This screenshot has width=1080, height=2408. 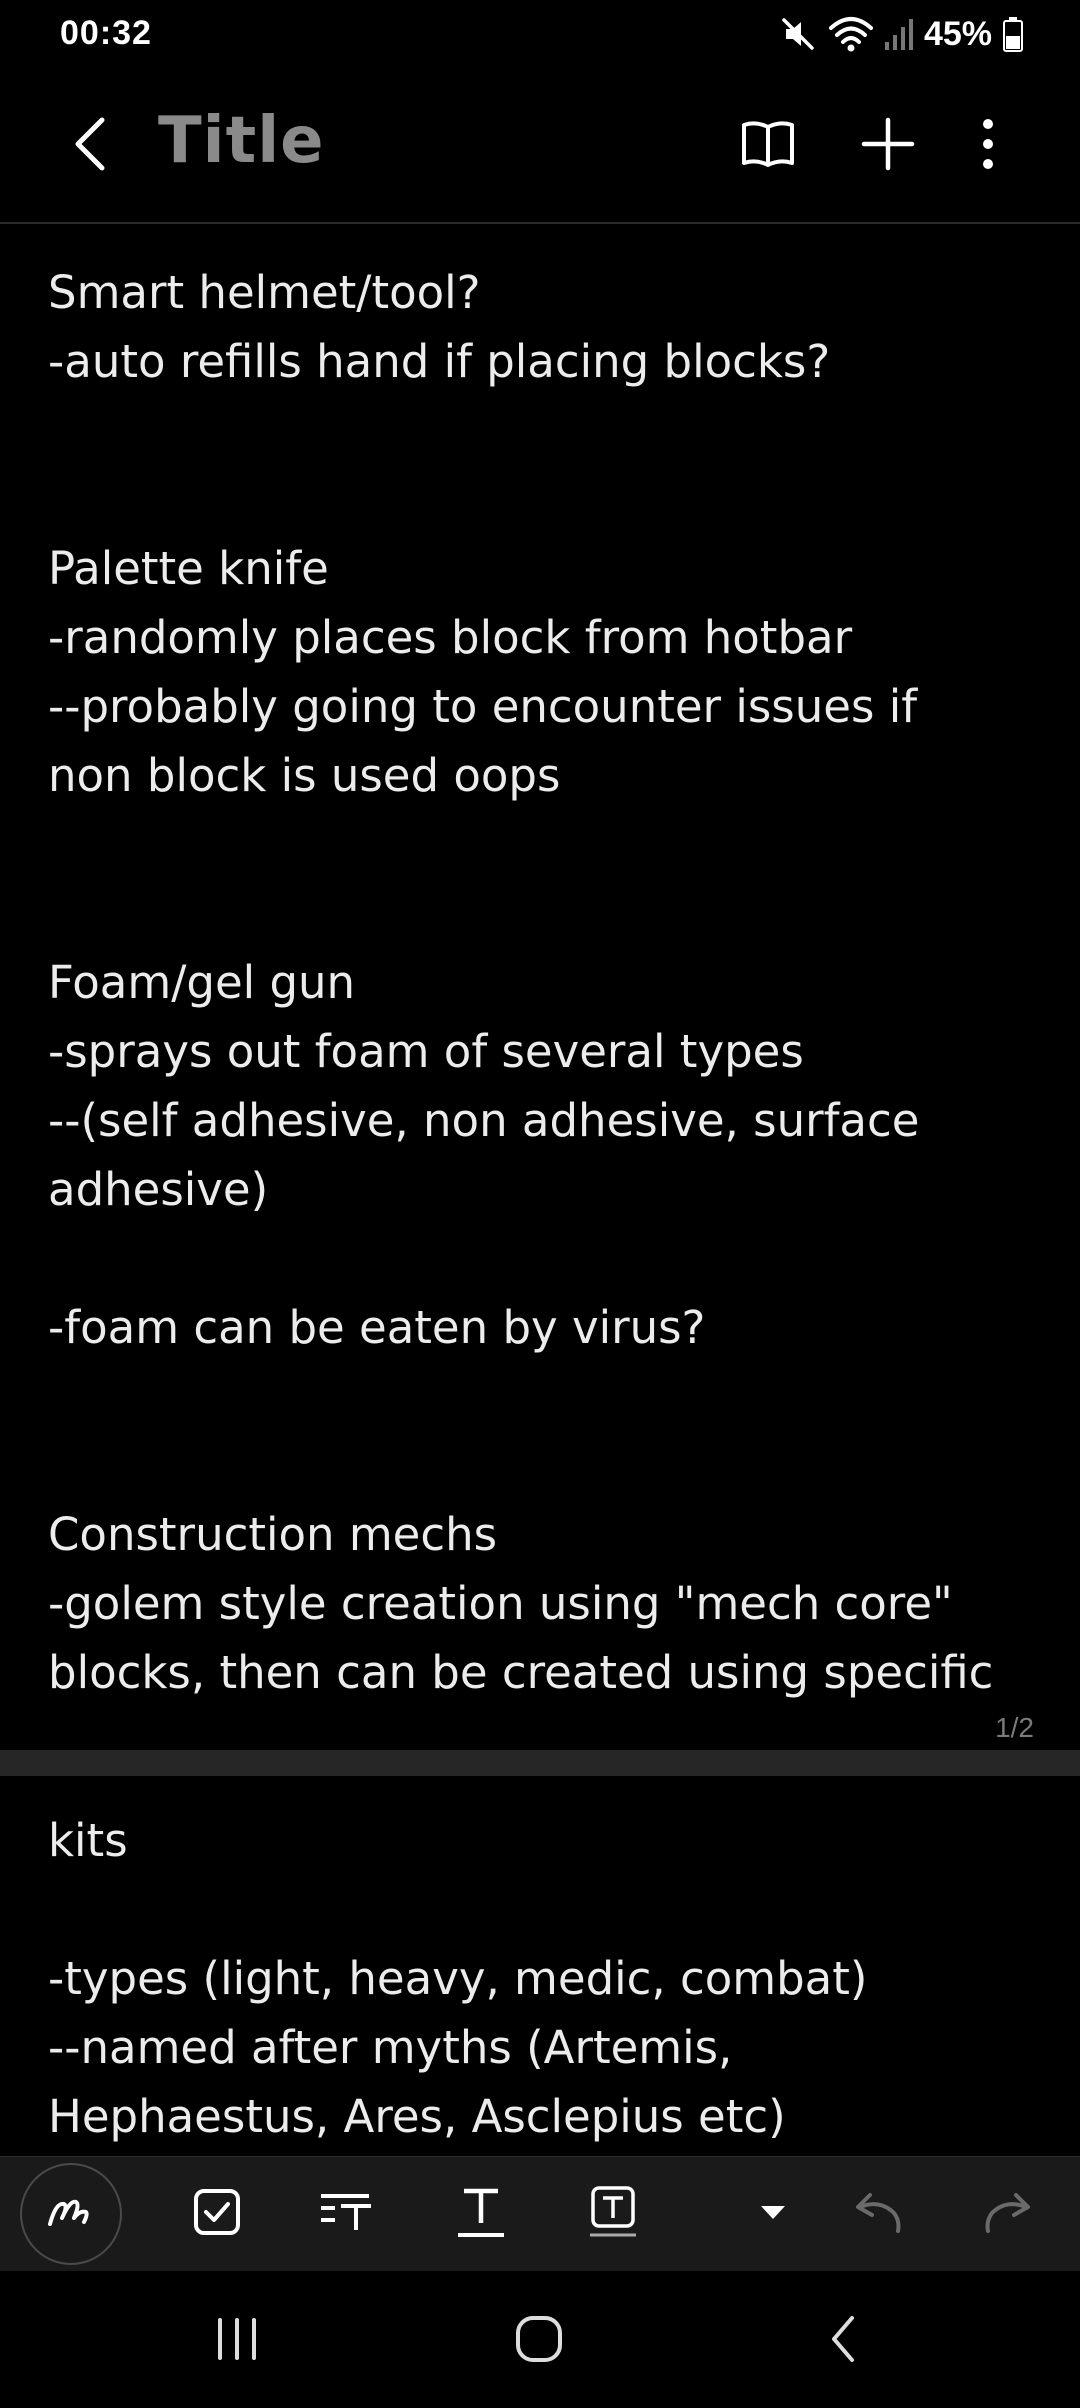 I want to click on pen-icon, so click(x=71, y=2214).